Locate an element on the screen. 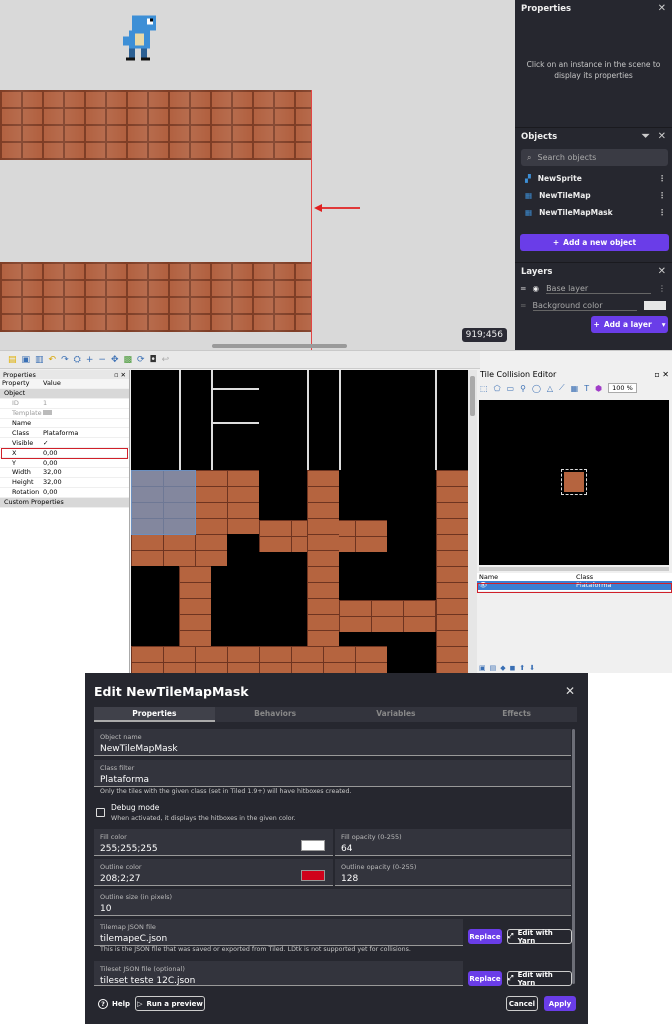 The image size is (672, 1024). collision-canvas is located at coordinates (574, 482).